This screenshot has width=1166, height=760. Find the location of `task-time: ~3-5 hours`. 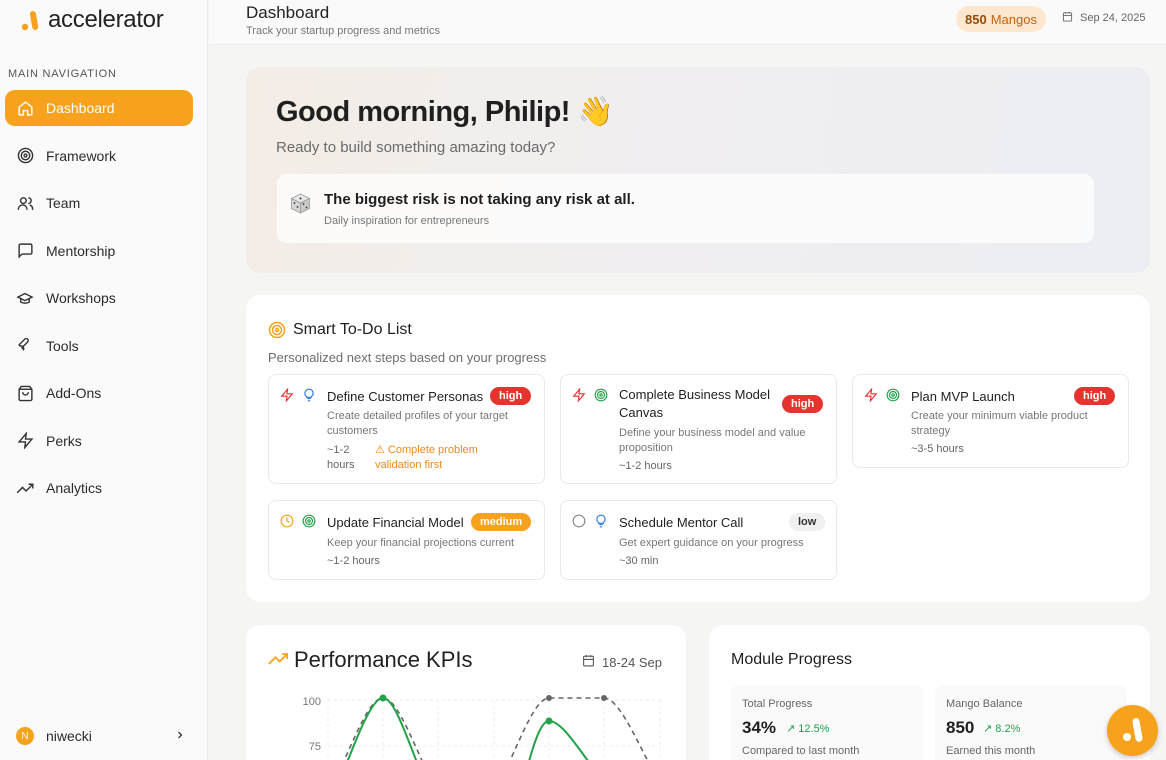

task-time: ~3-5 hours is located at coordinates (937, 449).